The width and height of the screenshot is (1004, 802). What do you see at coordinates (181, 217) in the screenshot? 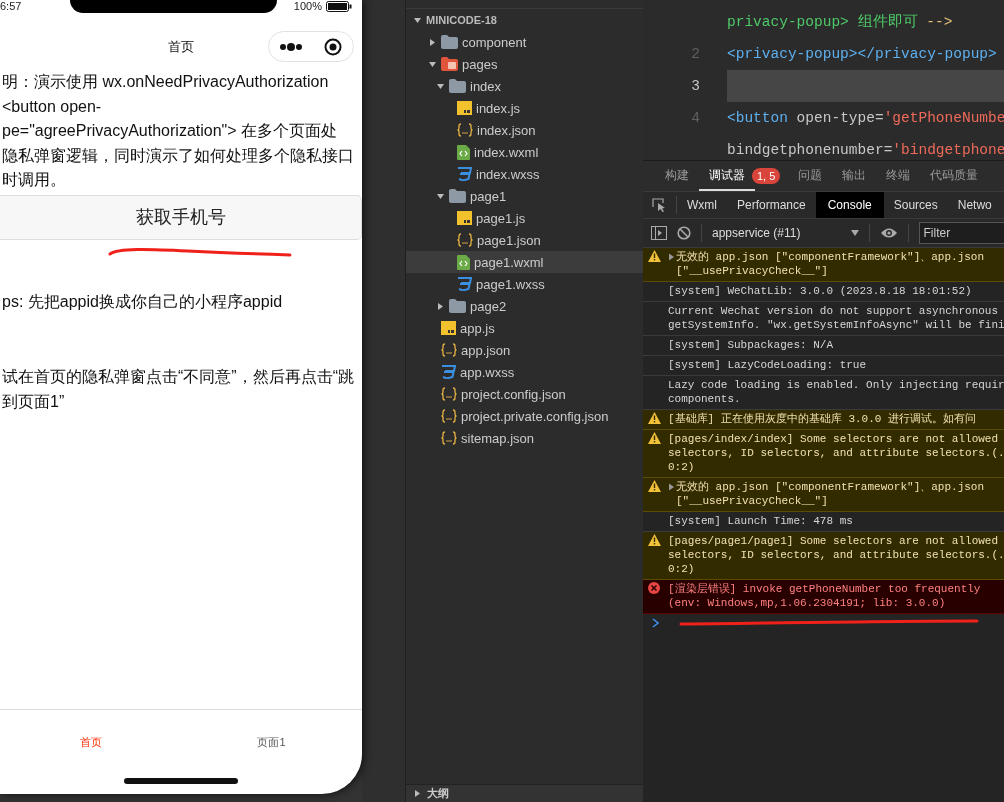
I see `get-phone-button: 获取手机号` at bounding box center [181, 217].